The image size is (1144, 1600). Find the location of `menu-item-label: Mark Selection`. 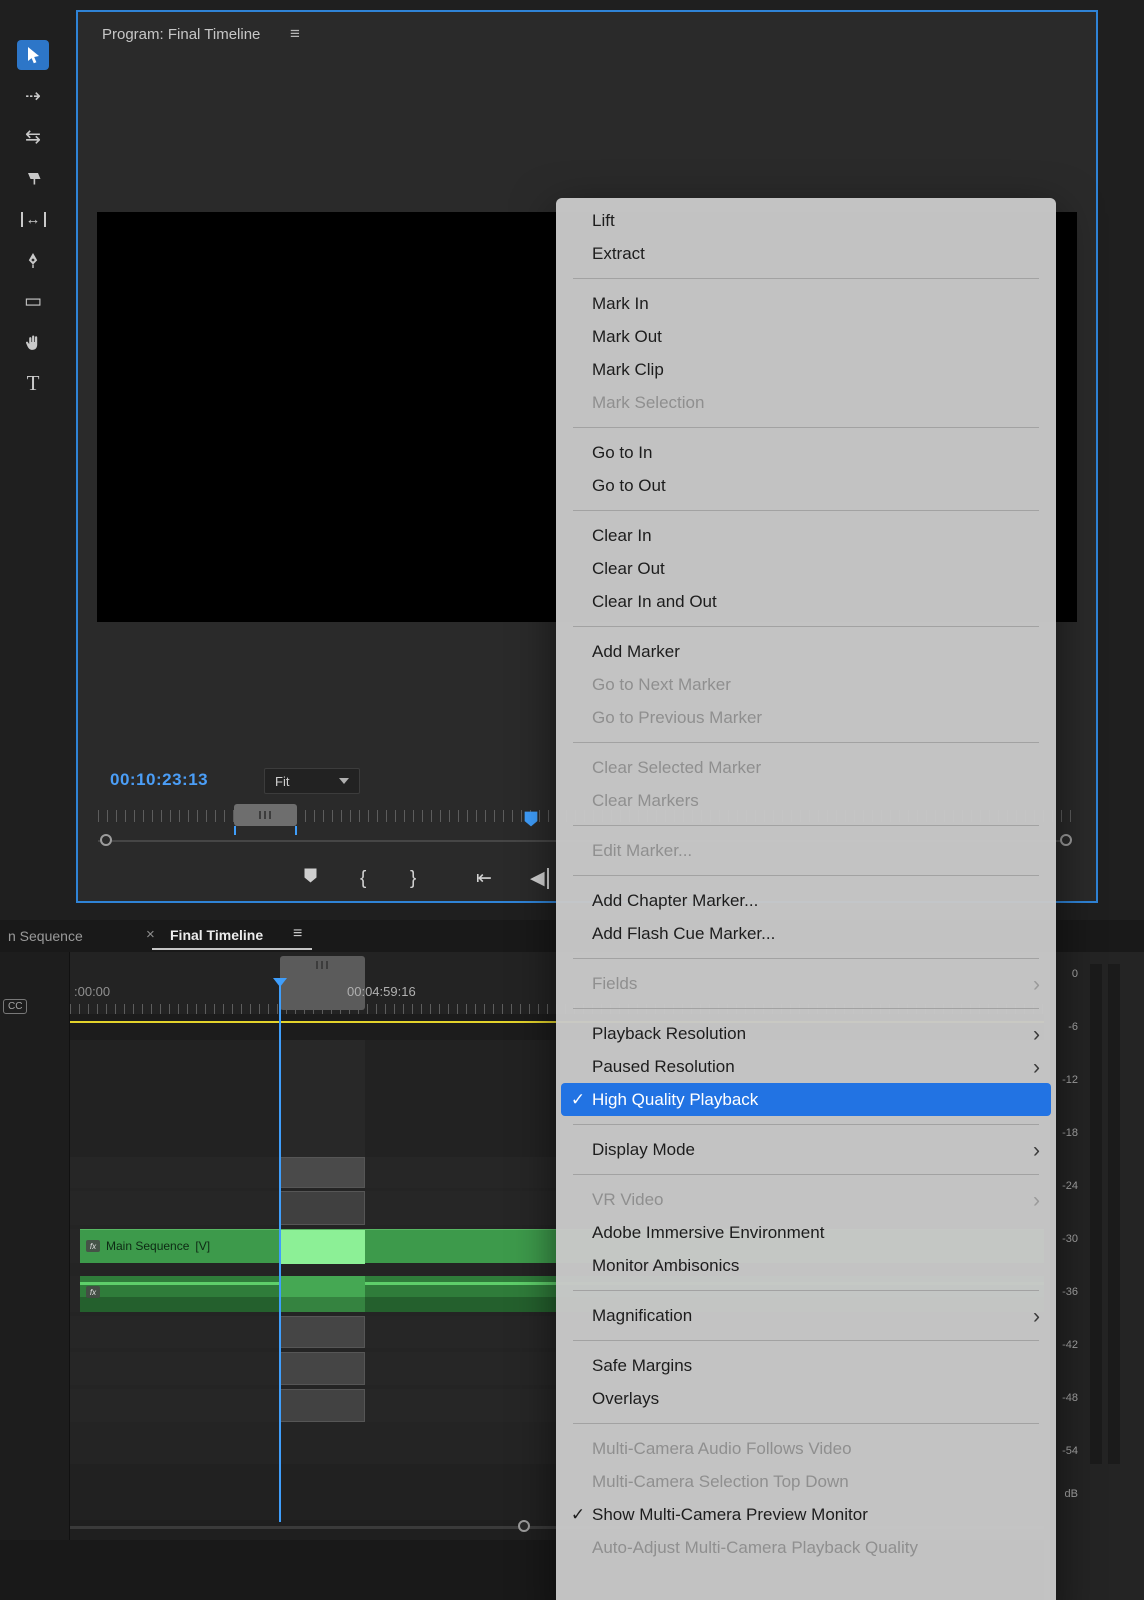

menu-item-label: Mark Selection is located at coordinates (648, 402).